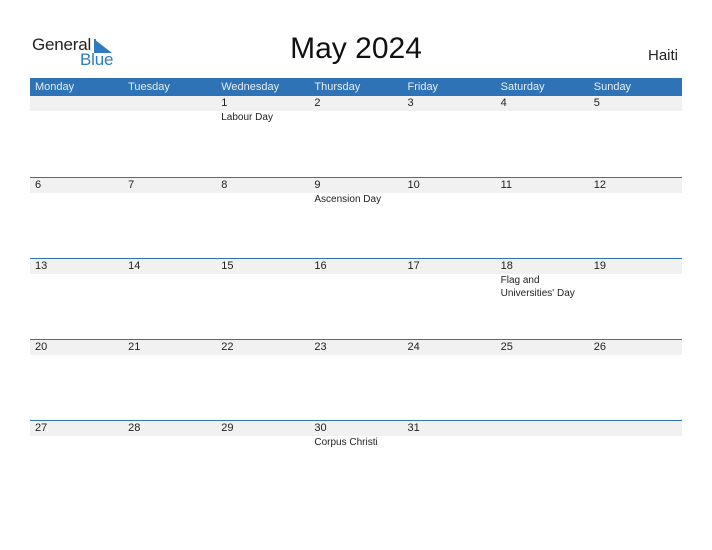 This screenshot has width=712, height=550. Describe the element at coordinates (356, 185) in the screenshot. I see `day-number-row: 6 7 8 9 10 11 12` at that location.